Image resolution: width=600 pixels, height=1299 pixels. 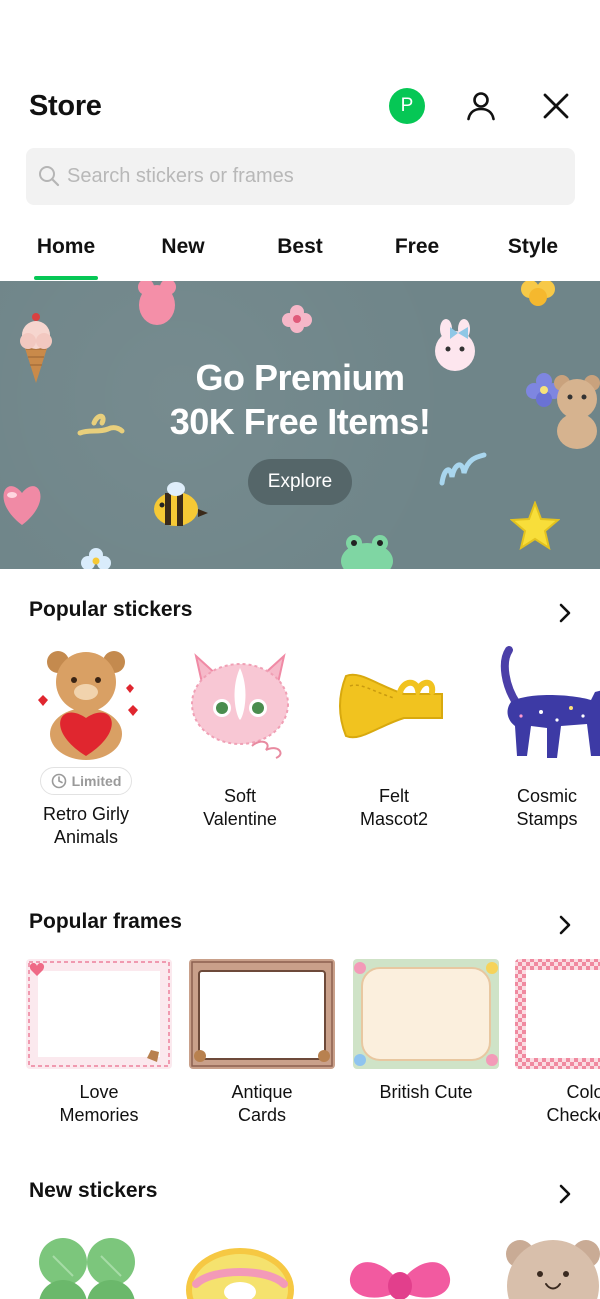 I want to click on frame-name-line2: Checker F, so click(x=573, y=1115).